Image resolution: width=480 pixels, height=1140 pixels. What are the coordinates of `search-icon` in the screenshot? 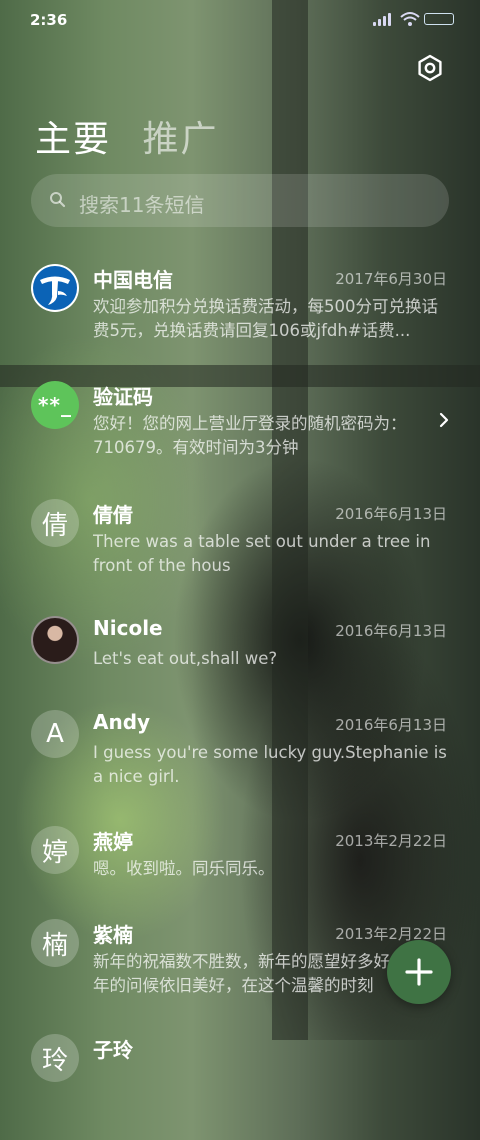 It's located at (58, 200).